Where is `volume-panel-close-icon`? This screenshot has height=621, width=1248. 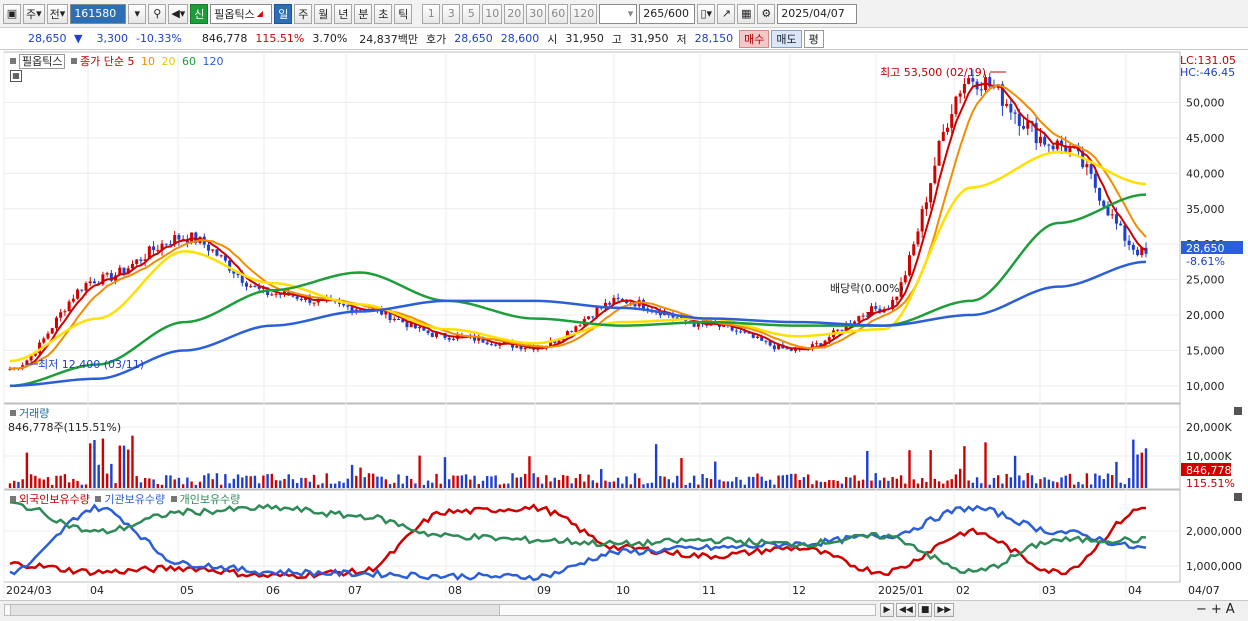 volume-panel-close-icon is located at coordinates (1238, 411).